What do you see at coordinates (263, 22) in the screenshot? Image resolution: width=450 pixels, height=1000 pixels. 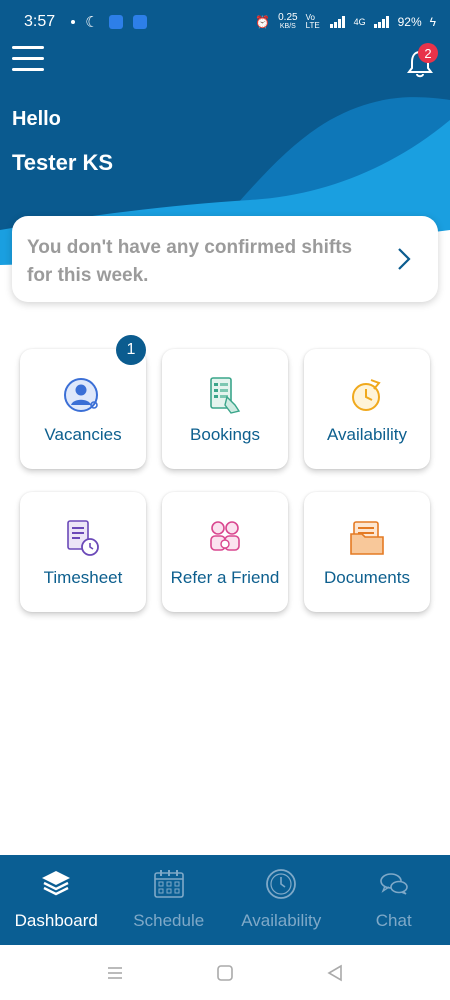 I see `alarm-icon: ⏰` at bounding box center [263, 22].